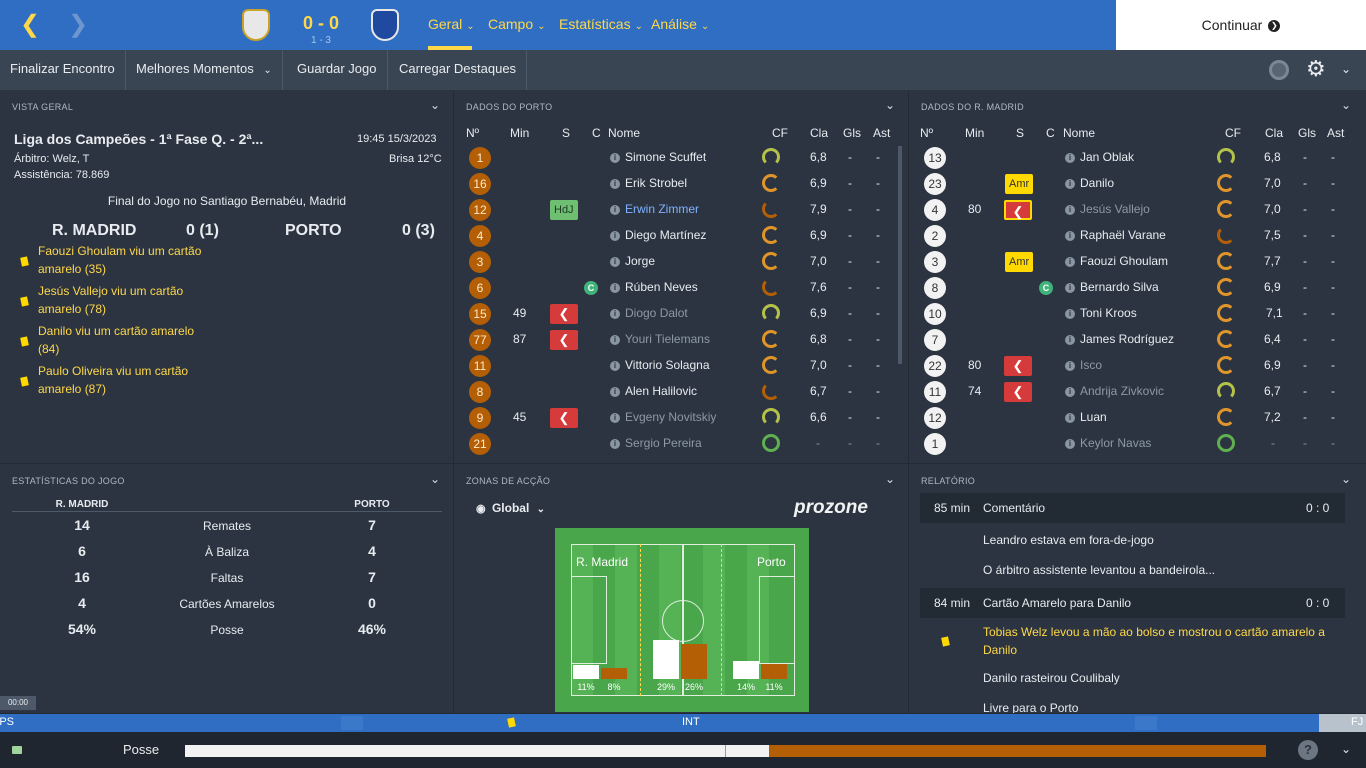  I want to click on table-row: 4 80 ❮ i Jesús Vallejo 7,0 - -, so click(1136, 210).